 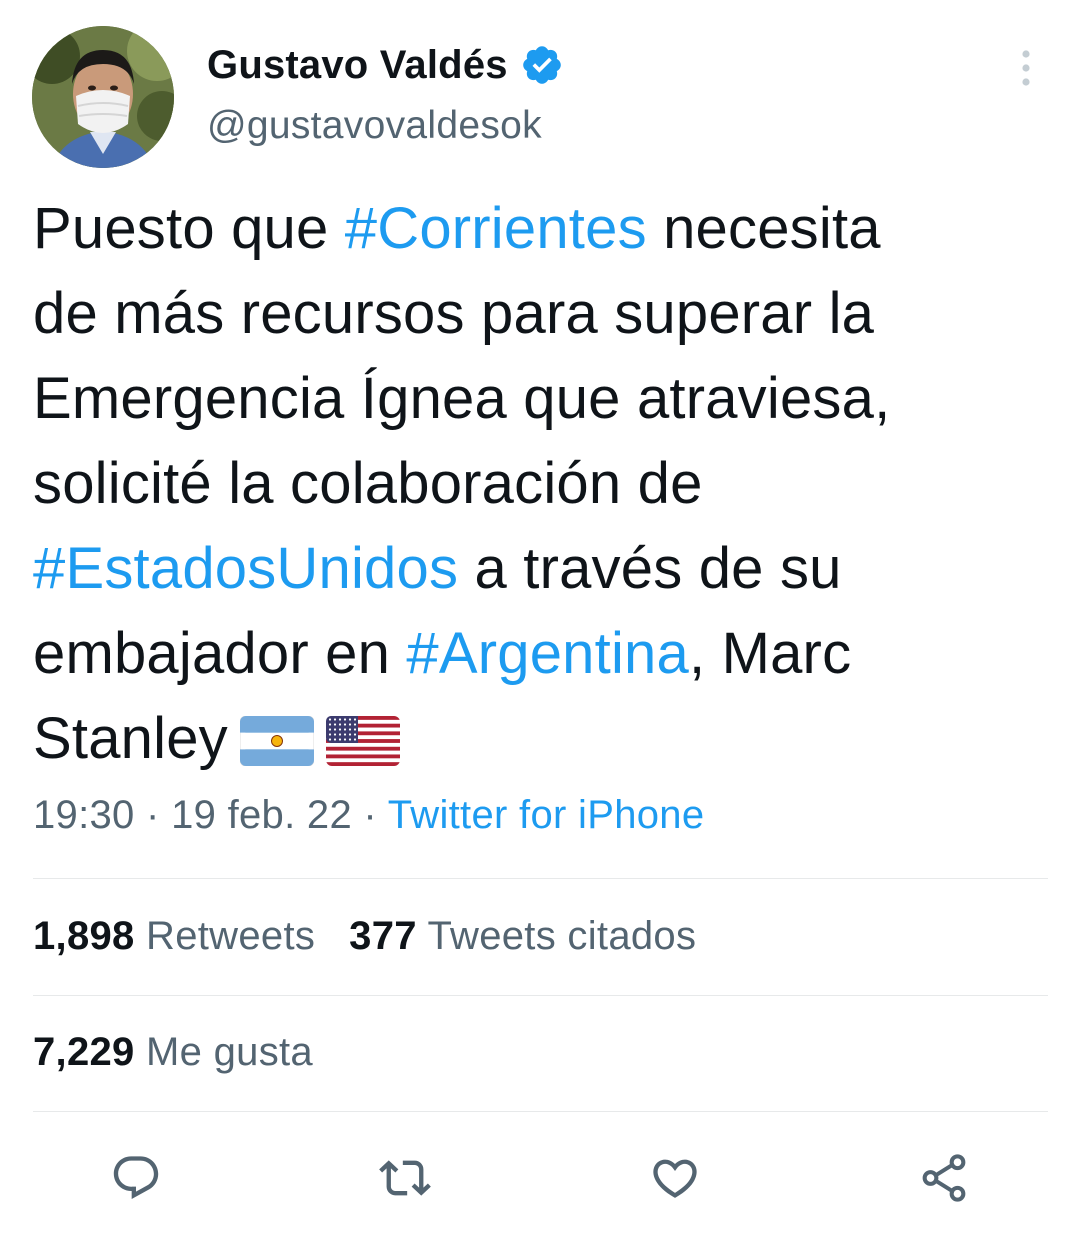 What do you see at coordinates (462, 398) in the screenshot?
I see `tweet-text-segment: Emergencia Ígnea que atraviesa,` at bounding box center [462, 398].